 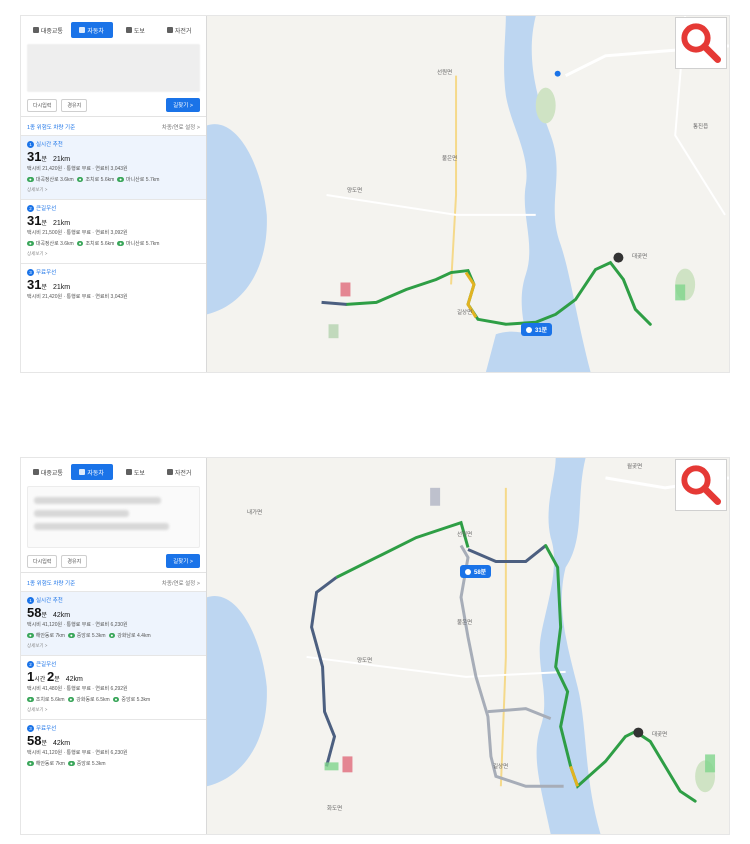 I want to click on route-distance: 21km, so click(x=62, y=159).